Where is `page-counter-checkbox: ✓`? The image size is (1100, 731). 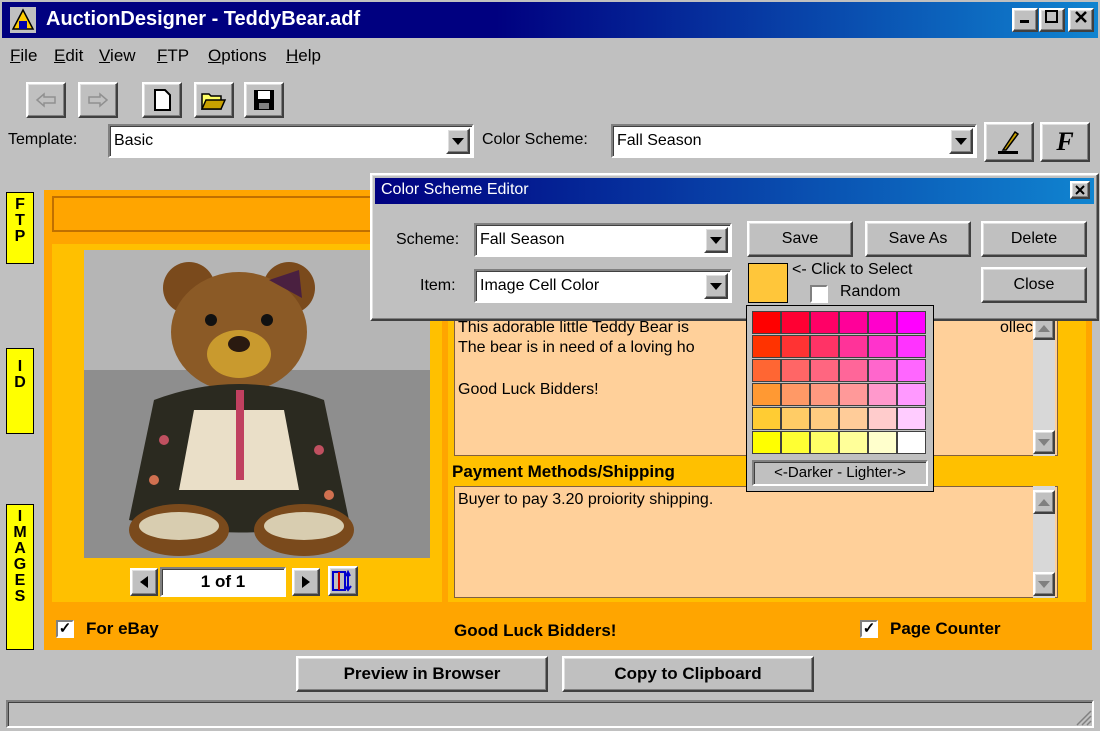 page-counter-checkbox: ✓ is located at coordinates (869, 629).